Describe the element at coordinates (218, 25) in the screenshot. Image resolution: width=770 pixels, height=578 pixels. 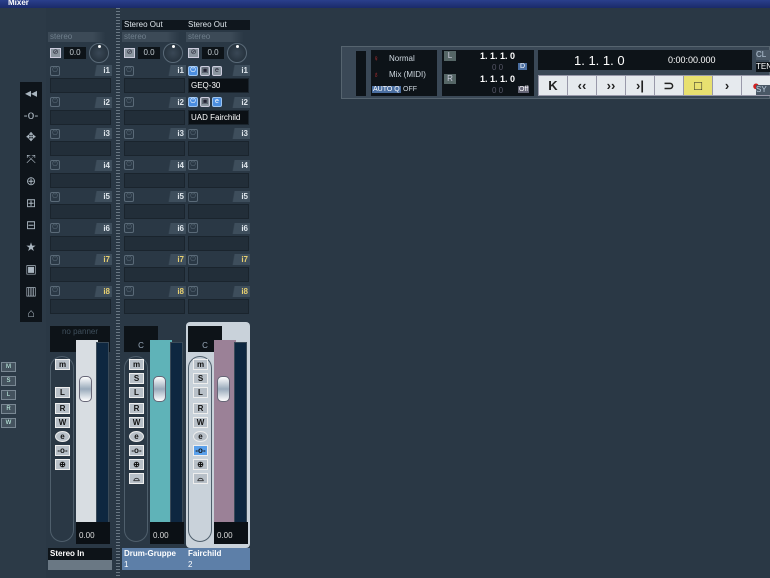
I see `output-routing: Stereo Out` at that location.